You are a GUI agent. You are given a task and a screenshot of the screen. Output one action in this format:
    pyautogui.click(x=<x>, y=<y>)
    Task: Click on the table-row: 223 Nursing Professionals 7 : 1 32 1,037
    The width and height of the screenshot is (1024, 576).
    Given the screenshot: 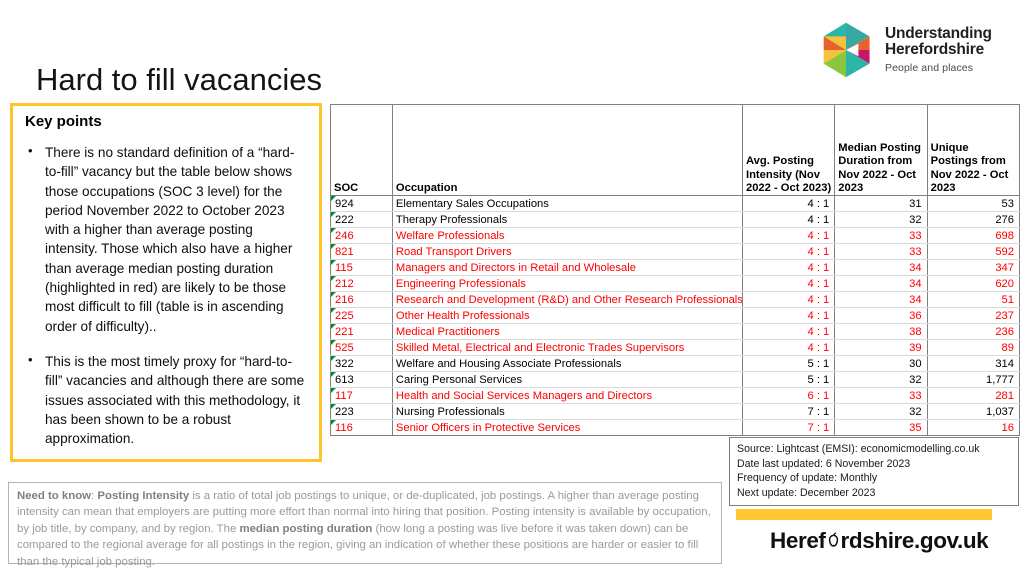 What is the action you would take?
    pyautogui.click(x=675, y=411)
    